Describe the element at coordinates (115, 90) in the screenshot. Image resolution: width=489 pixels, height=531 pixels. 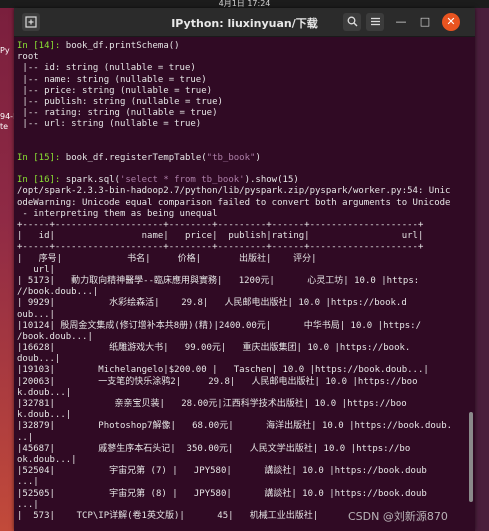
I see `schema-line: |-- price: string (nullable = true)` at that location.